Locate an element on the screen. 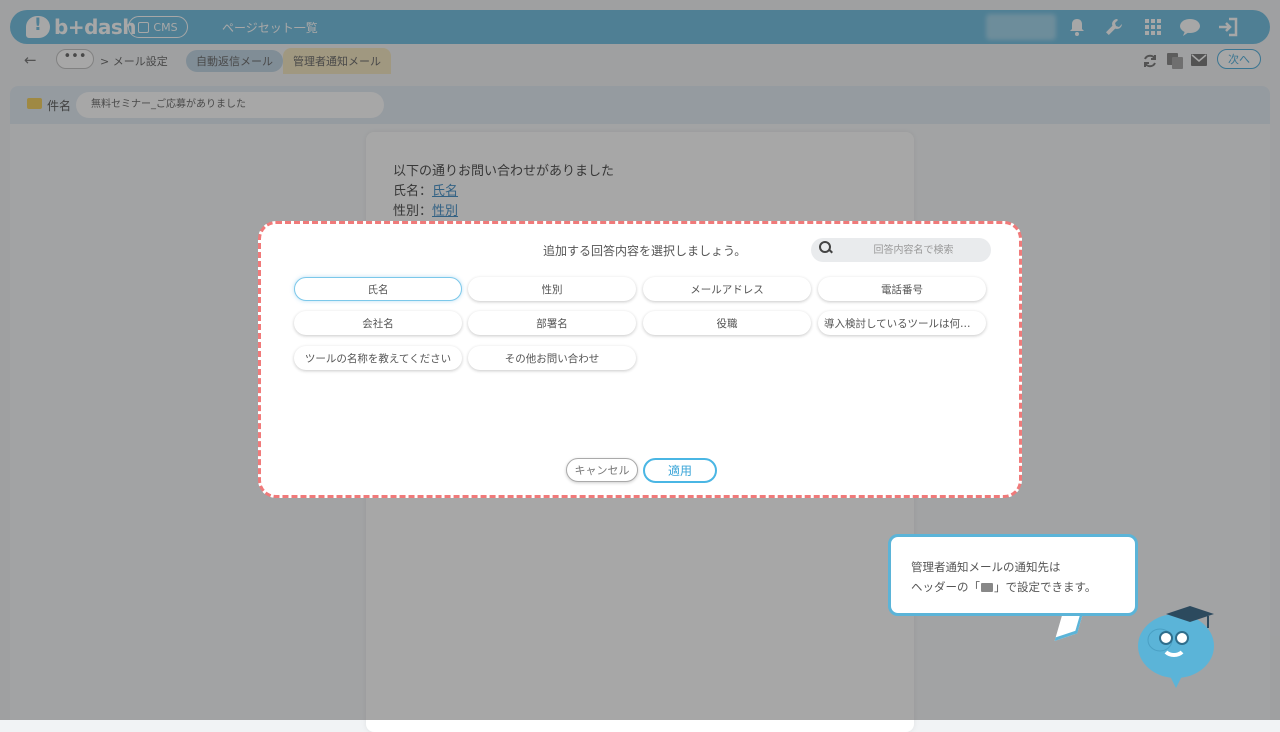  apply-button: 適用 is located at coordinates (680, 470).